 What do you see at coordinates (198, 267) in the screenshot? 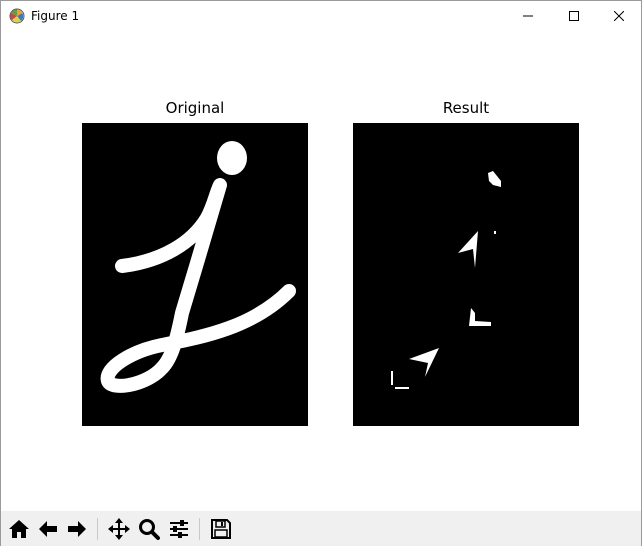
I see `cursive-j-image` at bounding box center [198, 267].